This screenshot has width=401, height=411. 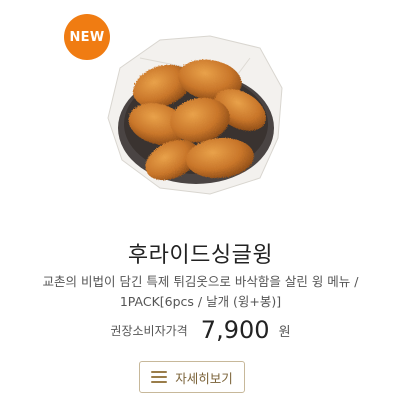 I want to click on description-line-2: 1PACK[6pcs / 날개 (윙+봉)], so click(x=200, y=301).